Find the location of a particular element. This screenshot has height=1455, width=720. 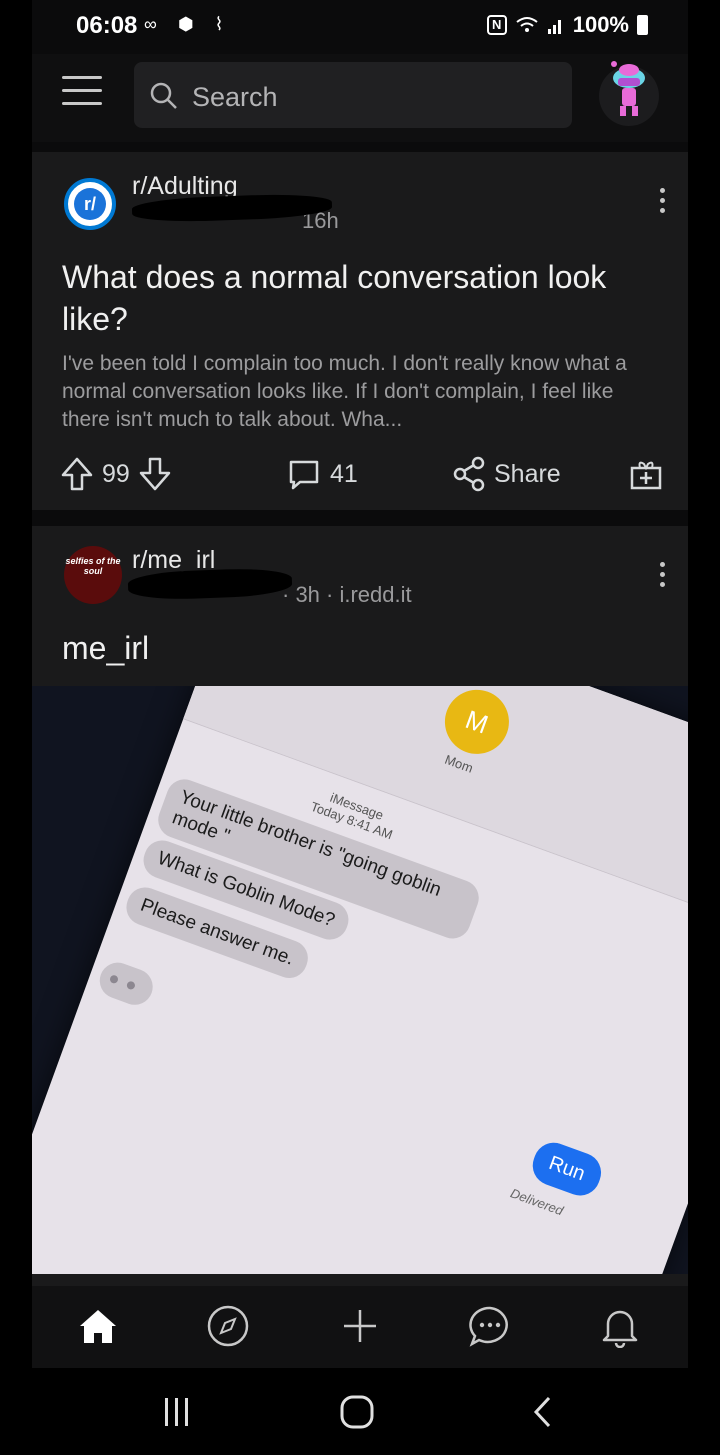

status-notification-icons: ∞ ⬢ ⌇ is located at coordinates (188, 24).